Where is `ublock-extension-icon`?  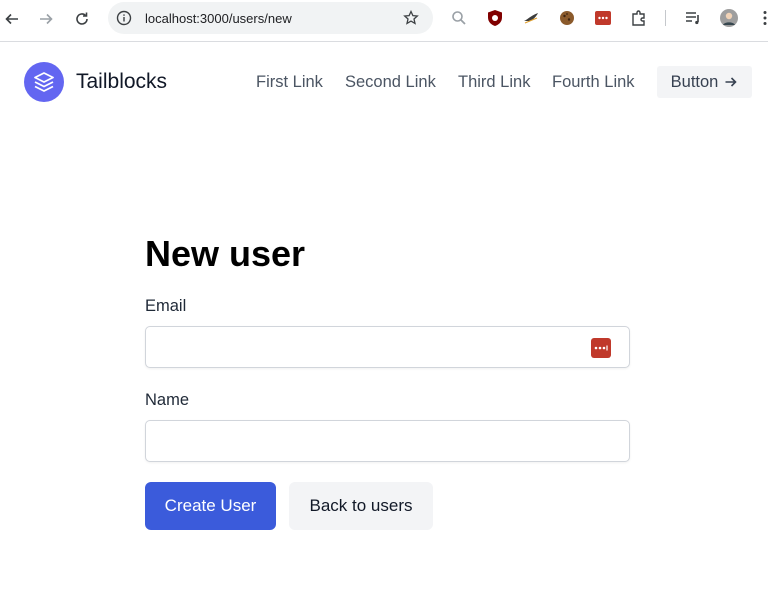
ublock-extension-icon is located at coordinates (495, 18).